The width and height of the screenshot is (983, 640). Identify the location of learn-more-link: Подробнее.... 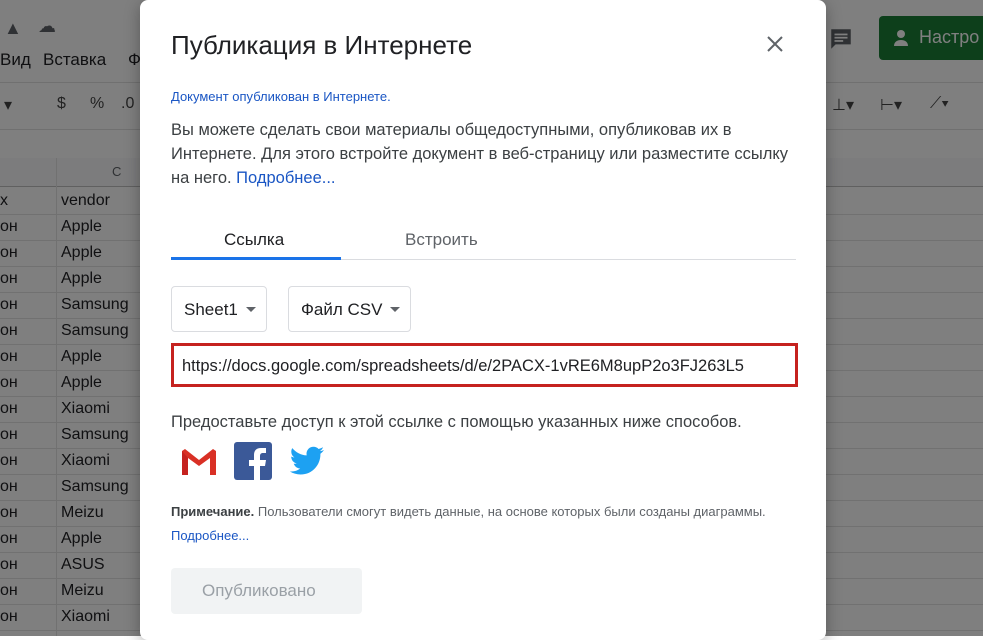
(285, 178).